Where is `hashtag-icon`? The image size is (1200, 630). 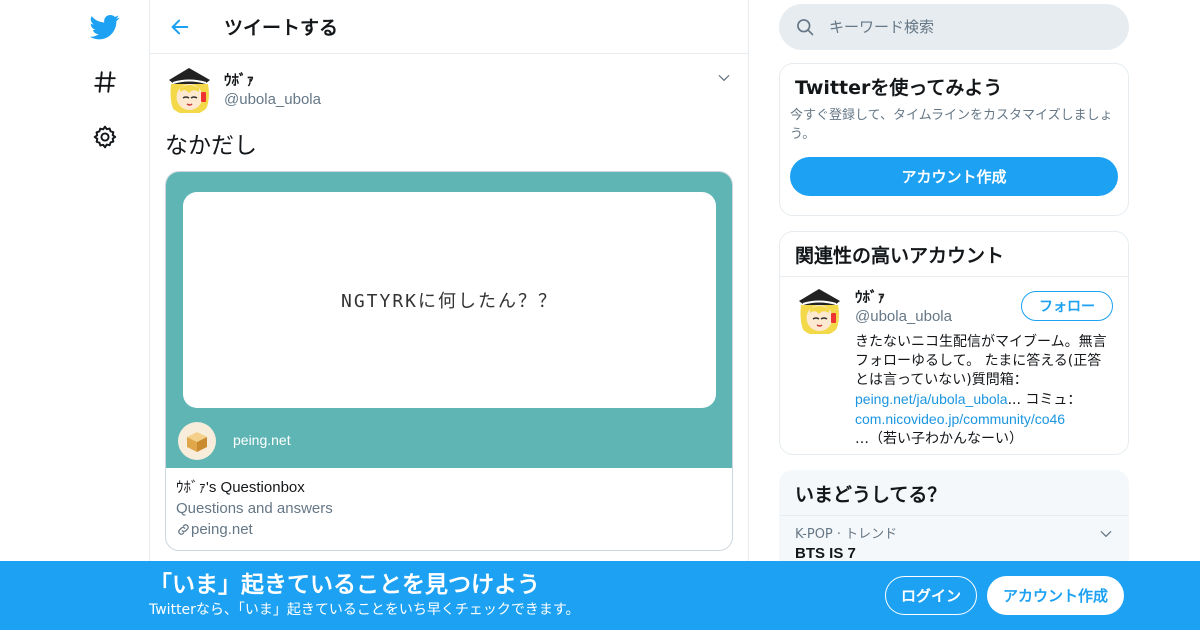 hashtag-icon is located at coordinates (105, 82).